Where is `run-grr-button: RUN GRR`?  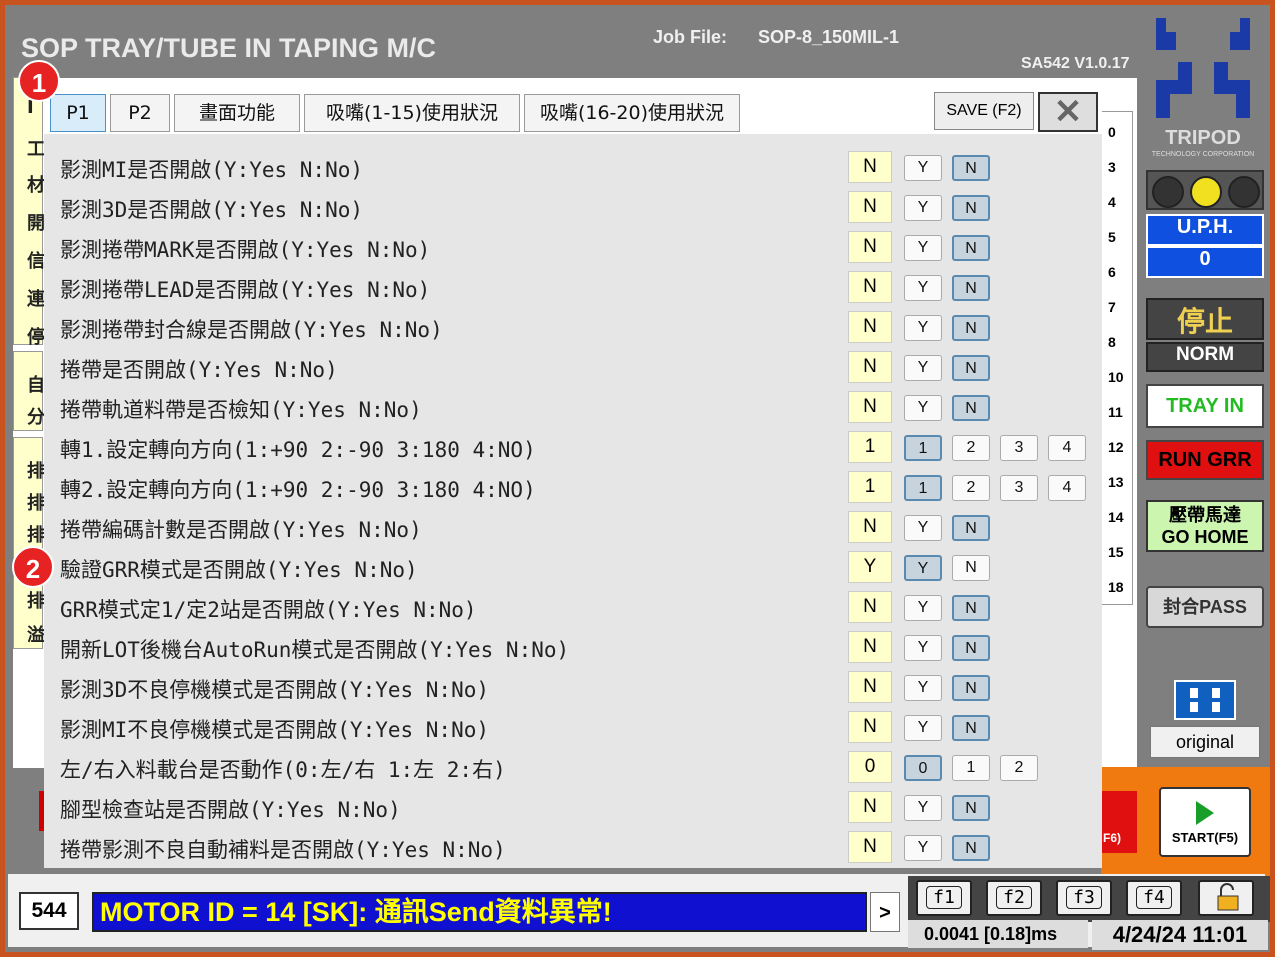 run-grr-button: RUN GRR is located at coordinates (1205, 460).